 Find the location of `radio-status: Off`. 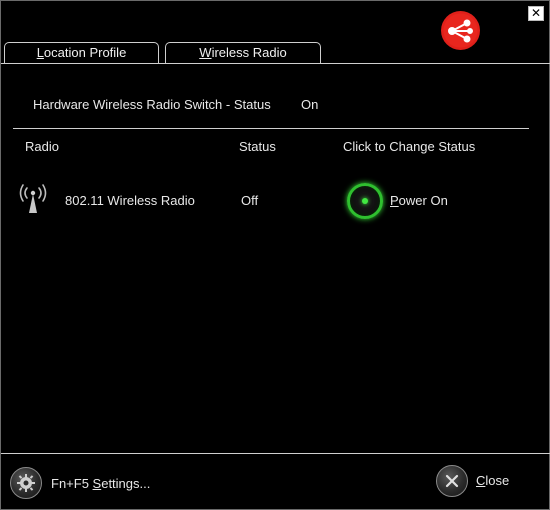

radio-status: Off is located at coordinates (250, 200).